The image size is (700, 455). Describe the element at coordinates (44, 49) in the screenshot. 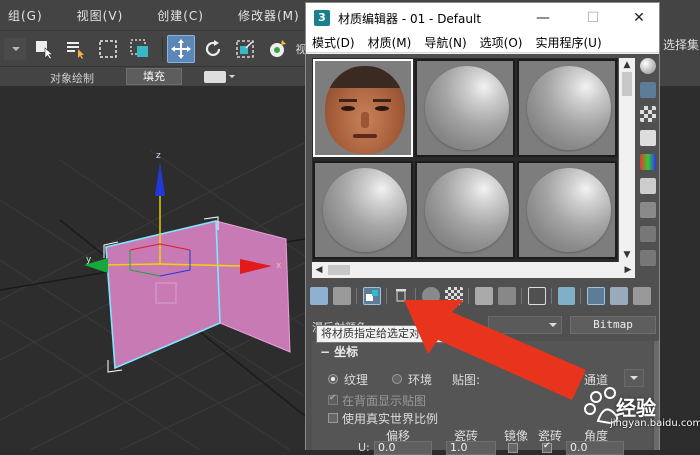

I see `select-object-icon` at that location.